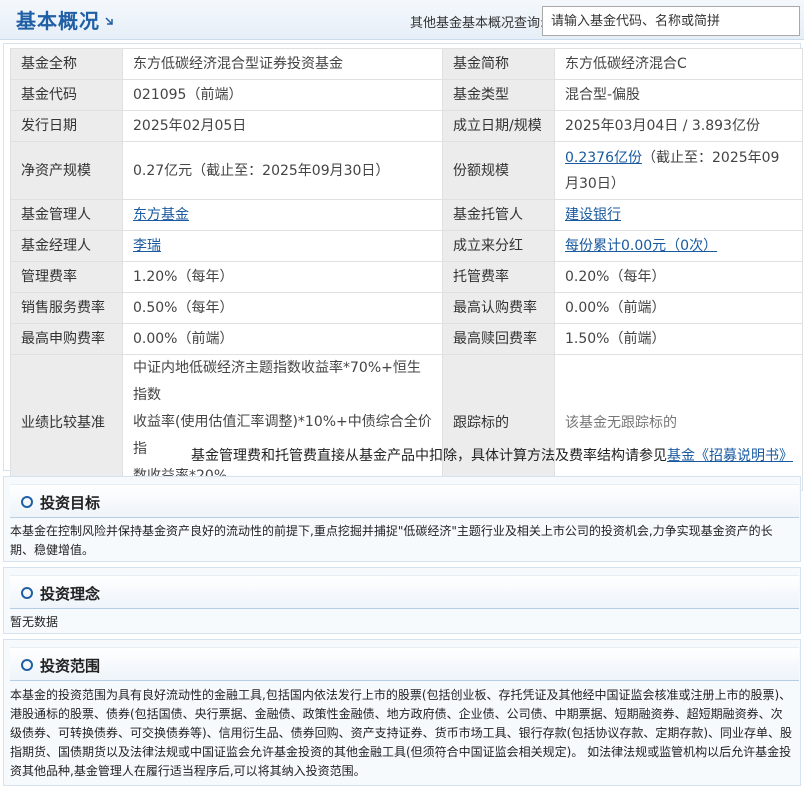 This screenshot has width=804, height=789. Describe the element at coordinates (402, 20) in the screenshot. I see `top-header: 基本概况 其他基金基本概况查询:` at that location.